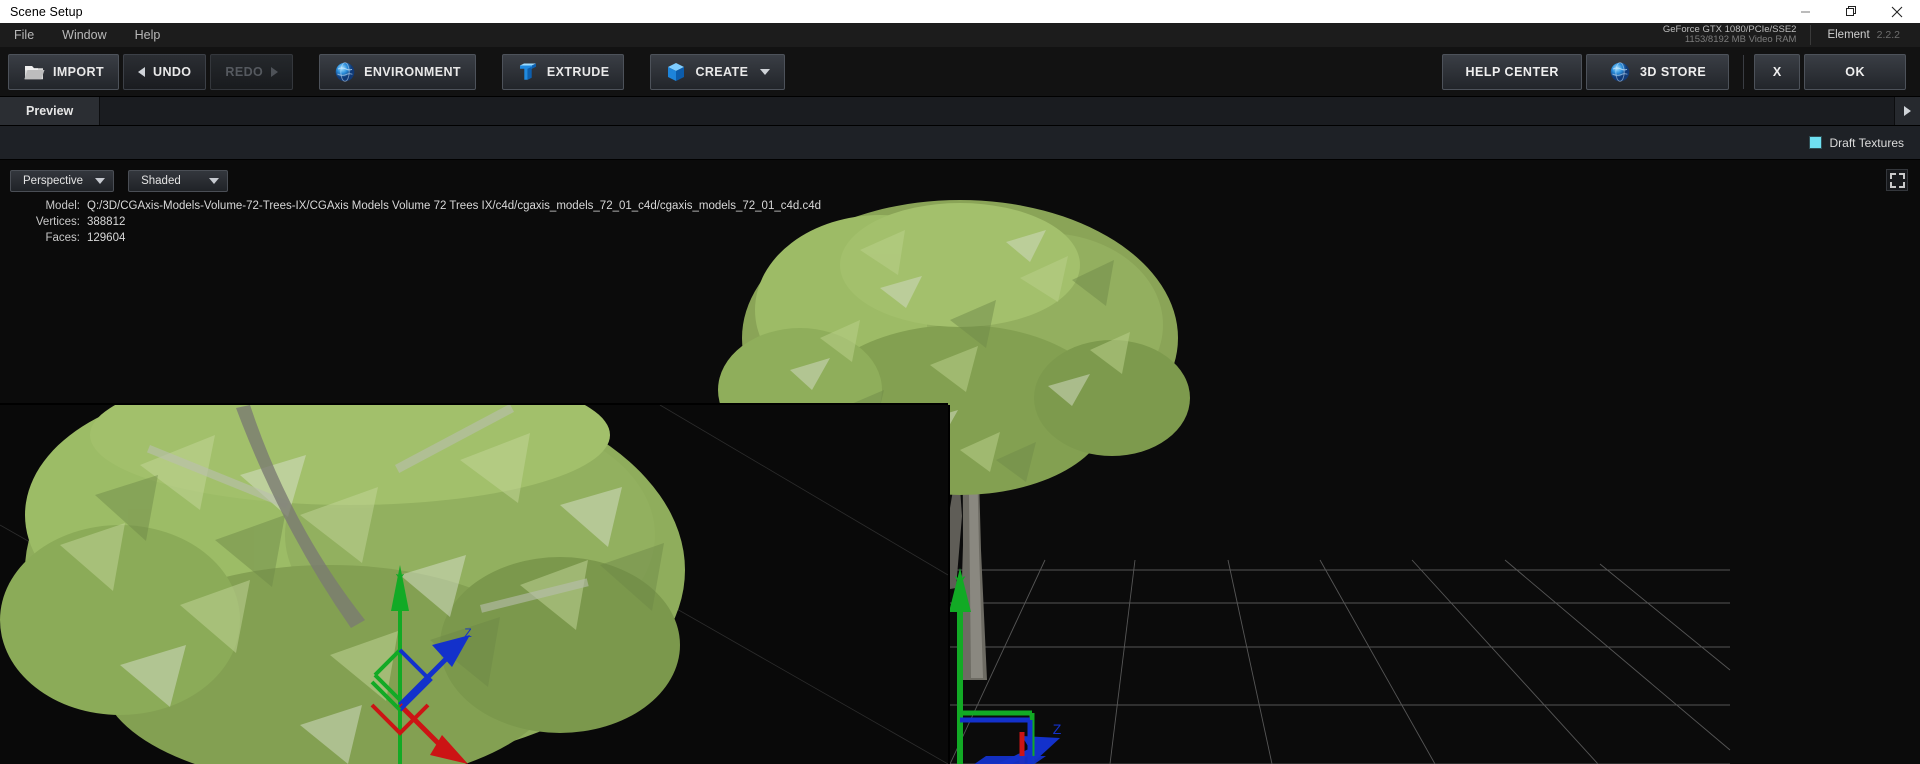  Describe the element at coordinates (578, 71) in the screenshot. I see `extrude-label: EXTRUDE` at that location.